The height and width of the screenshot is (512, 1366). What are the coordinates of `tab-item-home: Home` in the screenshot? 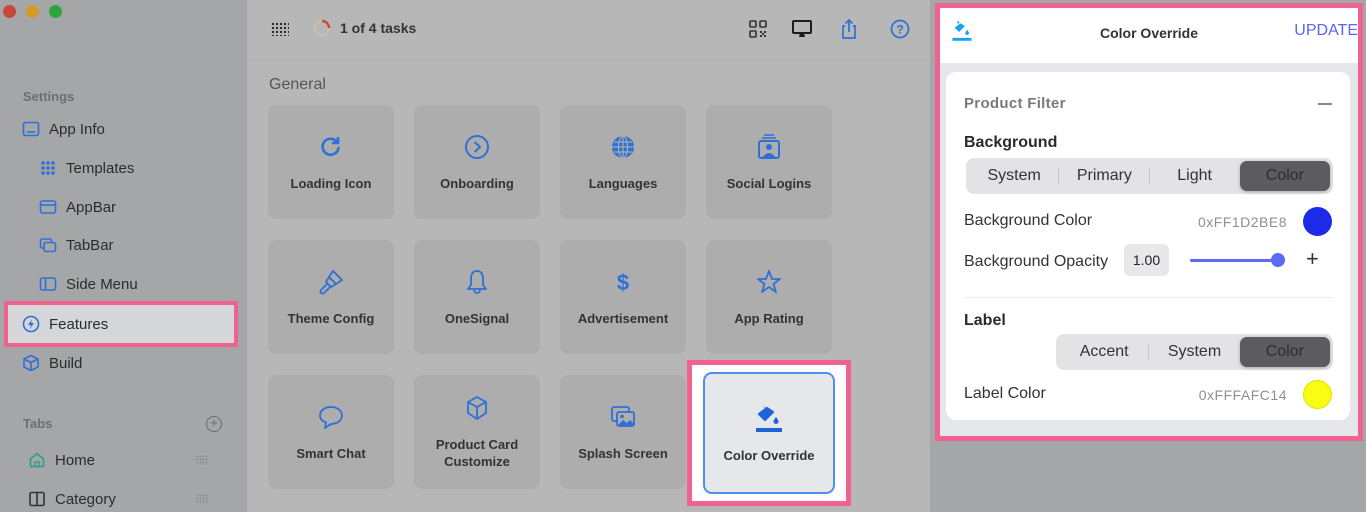 It's located at (61, 460).